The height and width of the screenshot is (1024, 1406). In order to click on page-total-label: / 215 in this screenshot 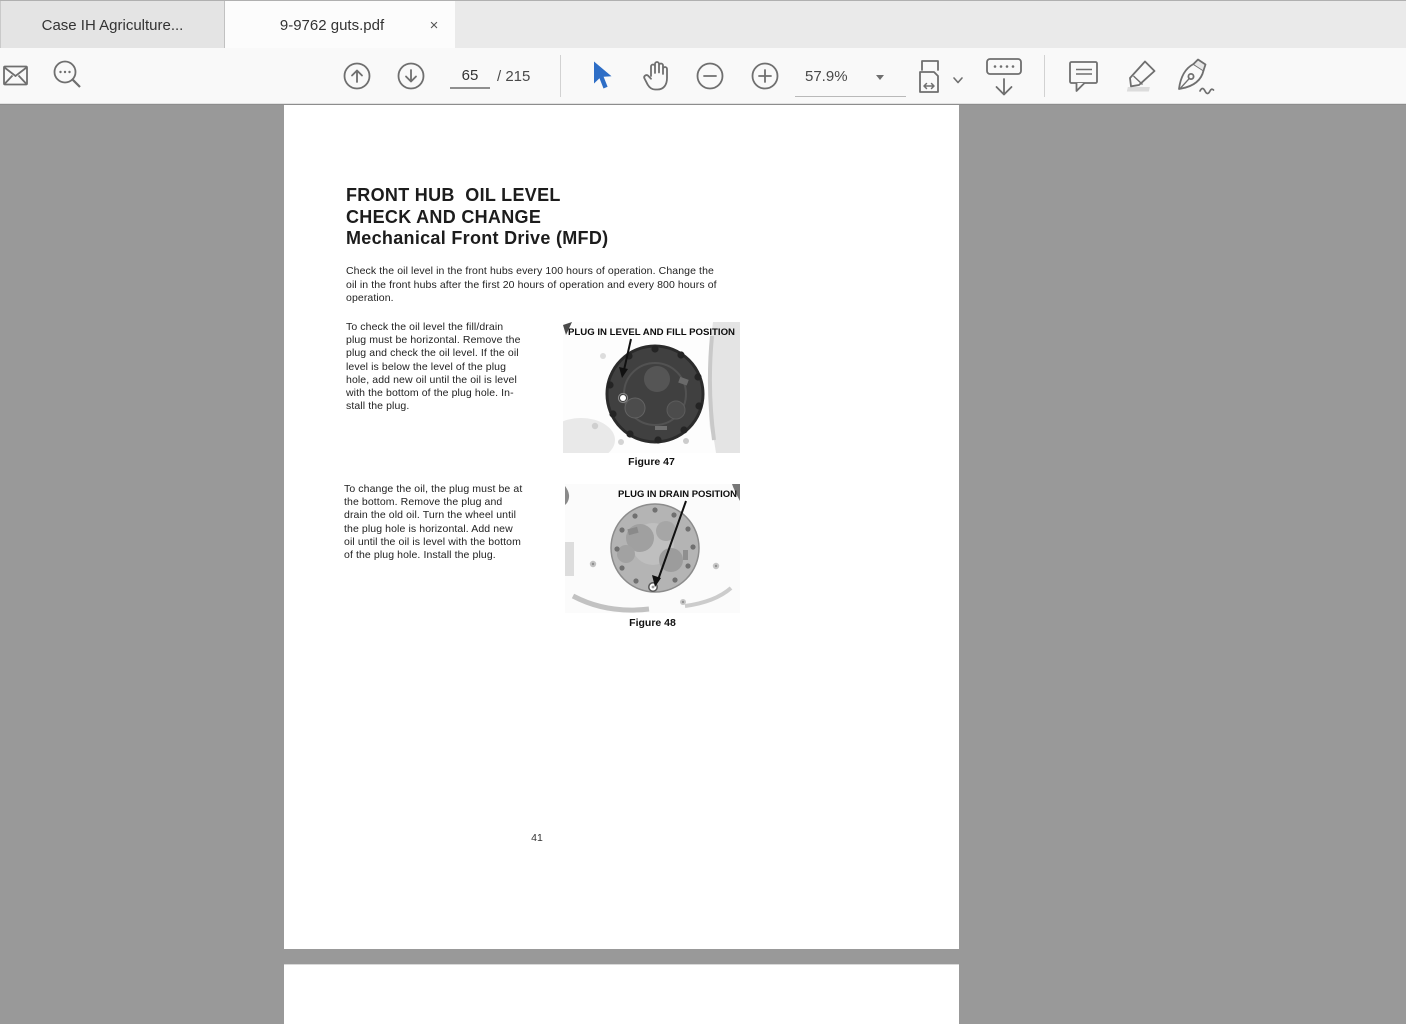, I will do `click(514, 76)`.